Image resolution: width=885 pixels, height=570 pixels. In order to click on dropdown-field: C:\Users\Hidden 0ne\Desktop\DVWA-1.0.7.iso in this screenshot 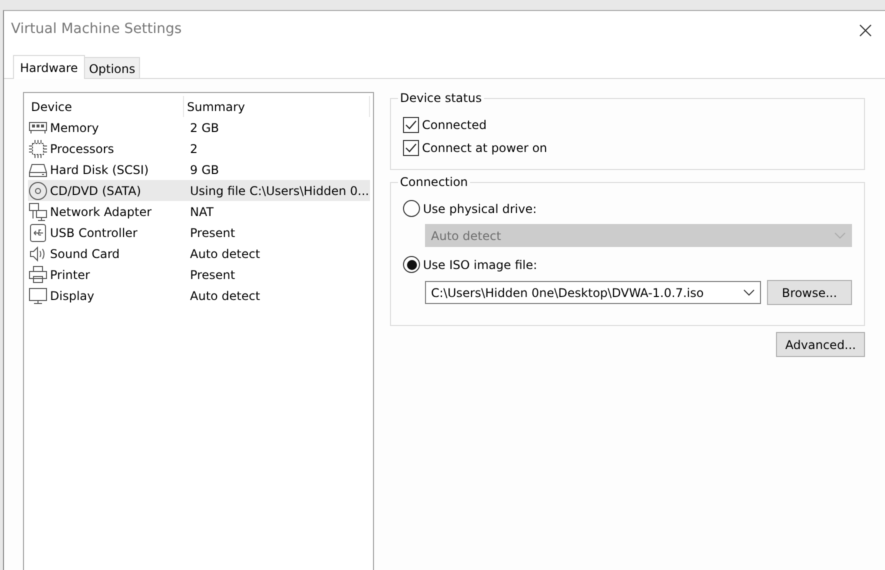, I will do `click(593, 292)`.